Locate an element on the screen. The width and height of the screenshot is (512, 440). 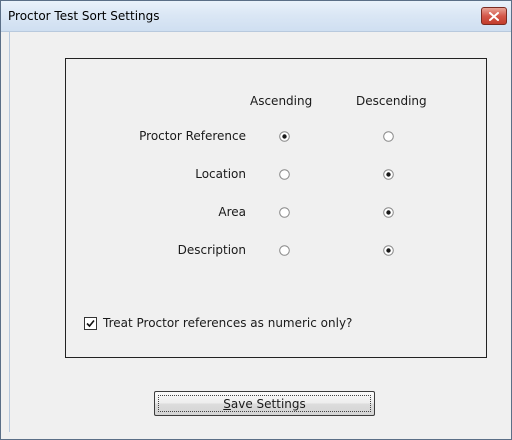
save-button-label: ave Settings is located at coordinates (268, 404).